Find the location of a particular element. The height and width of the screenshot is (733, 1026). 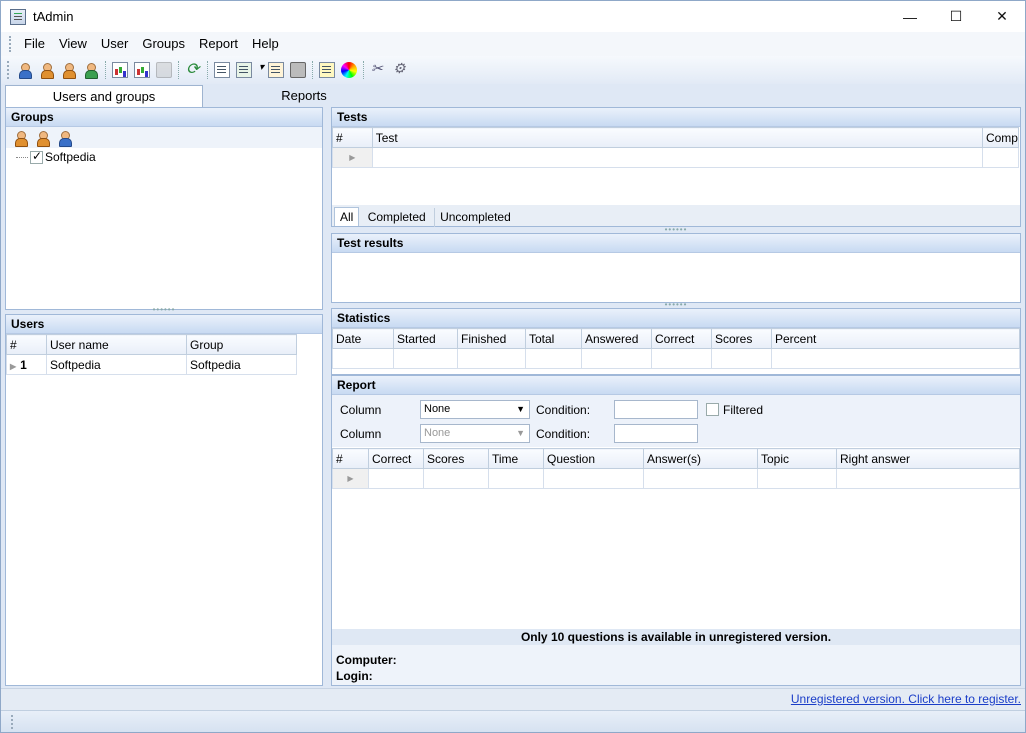

stat-col-correct: Correct is located at coordinates (681, 338).